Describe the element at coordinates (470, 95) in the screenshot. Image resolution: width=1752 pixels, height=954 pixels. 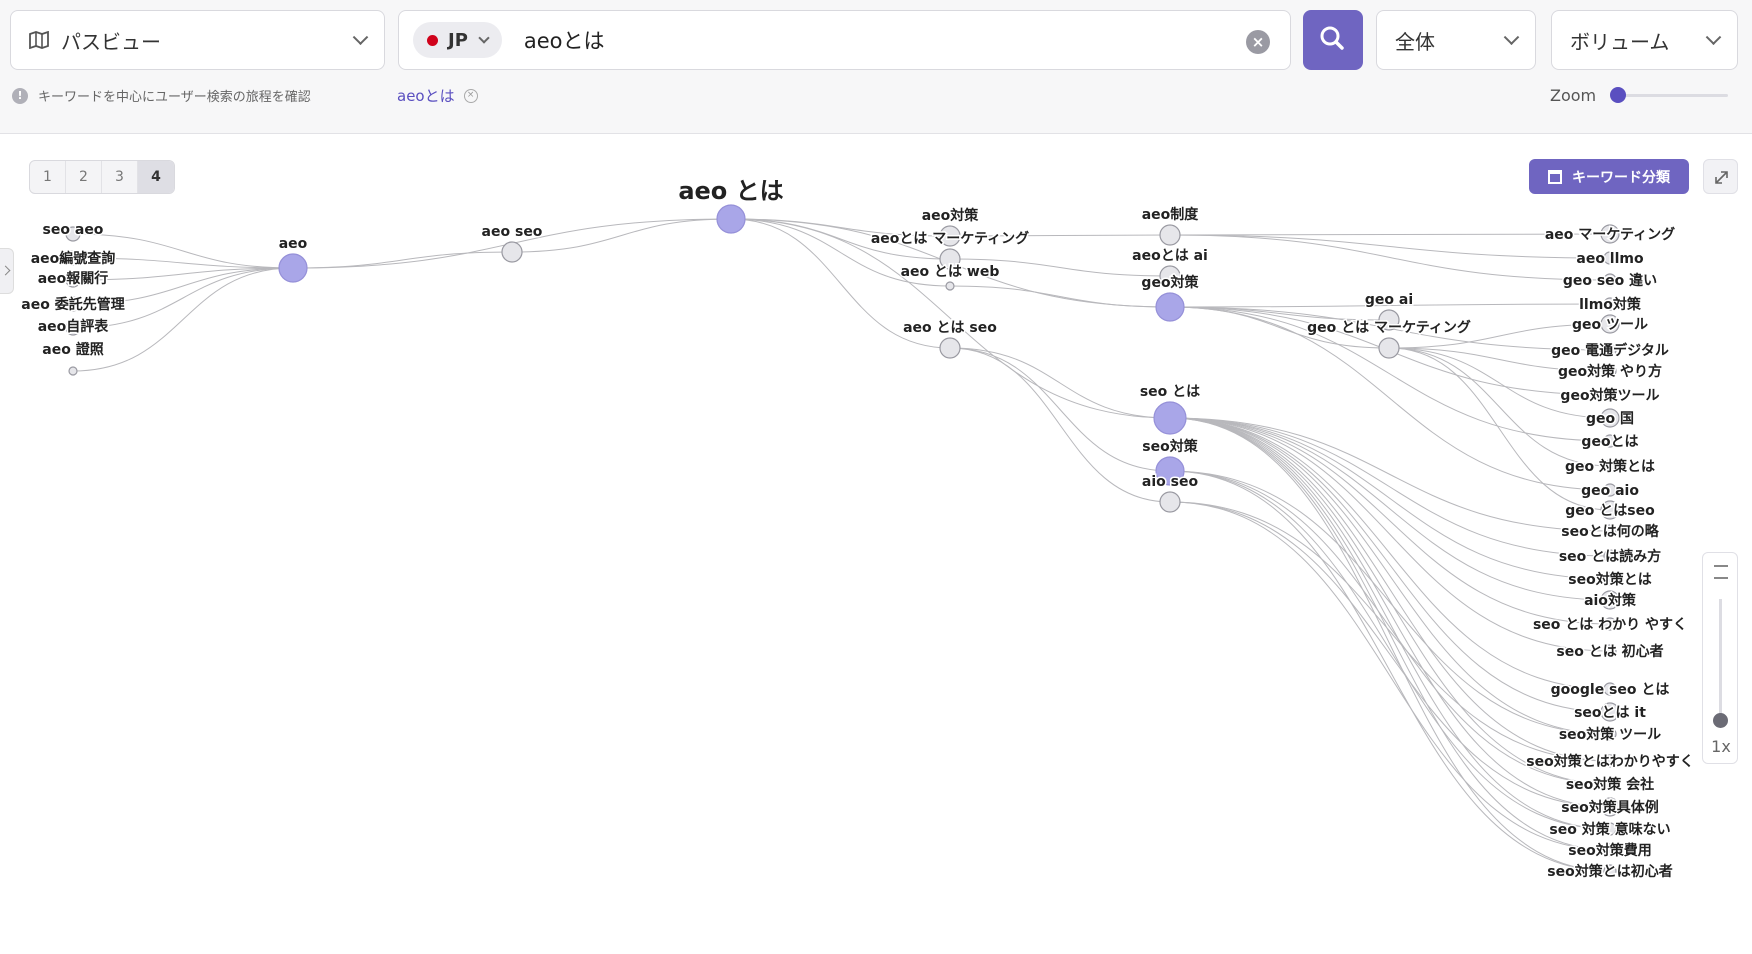
I see `close-icon: ×` at that location.